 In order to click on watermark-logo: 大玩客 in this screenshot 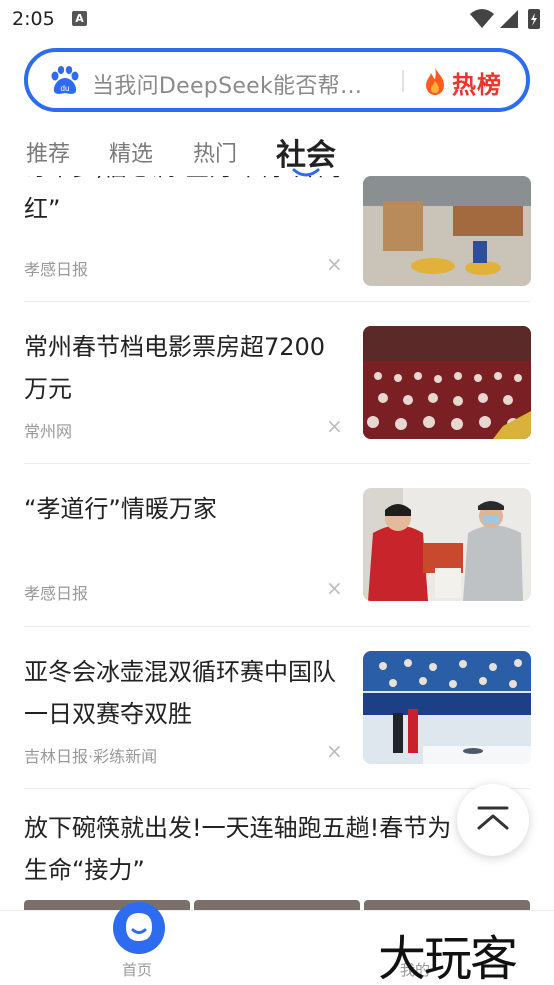, I will do `click(448, 958)`.